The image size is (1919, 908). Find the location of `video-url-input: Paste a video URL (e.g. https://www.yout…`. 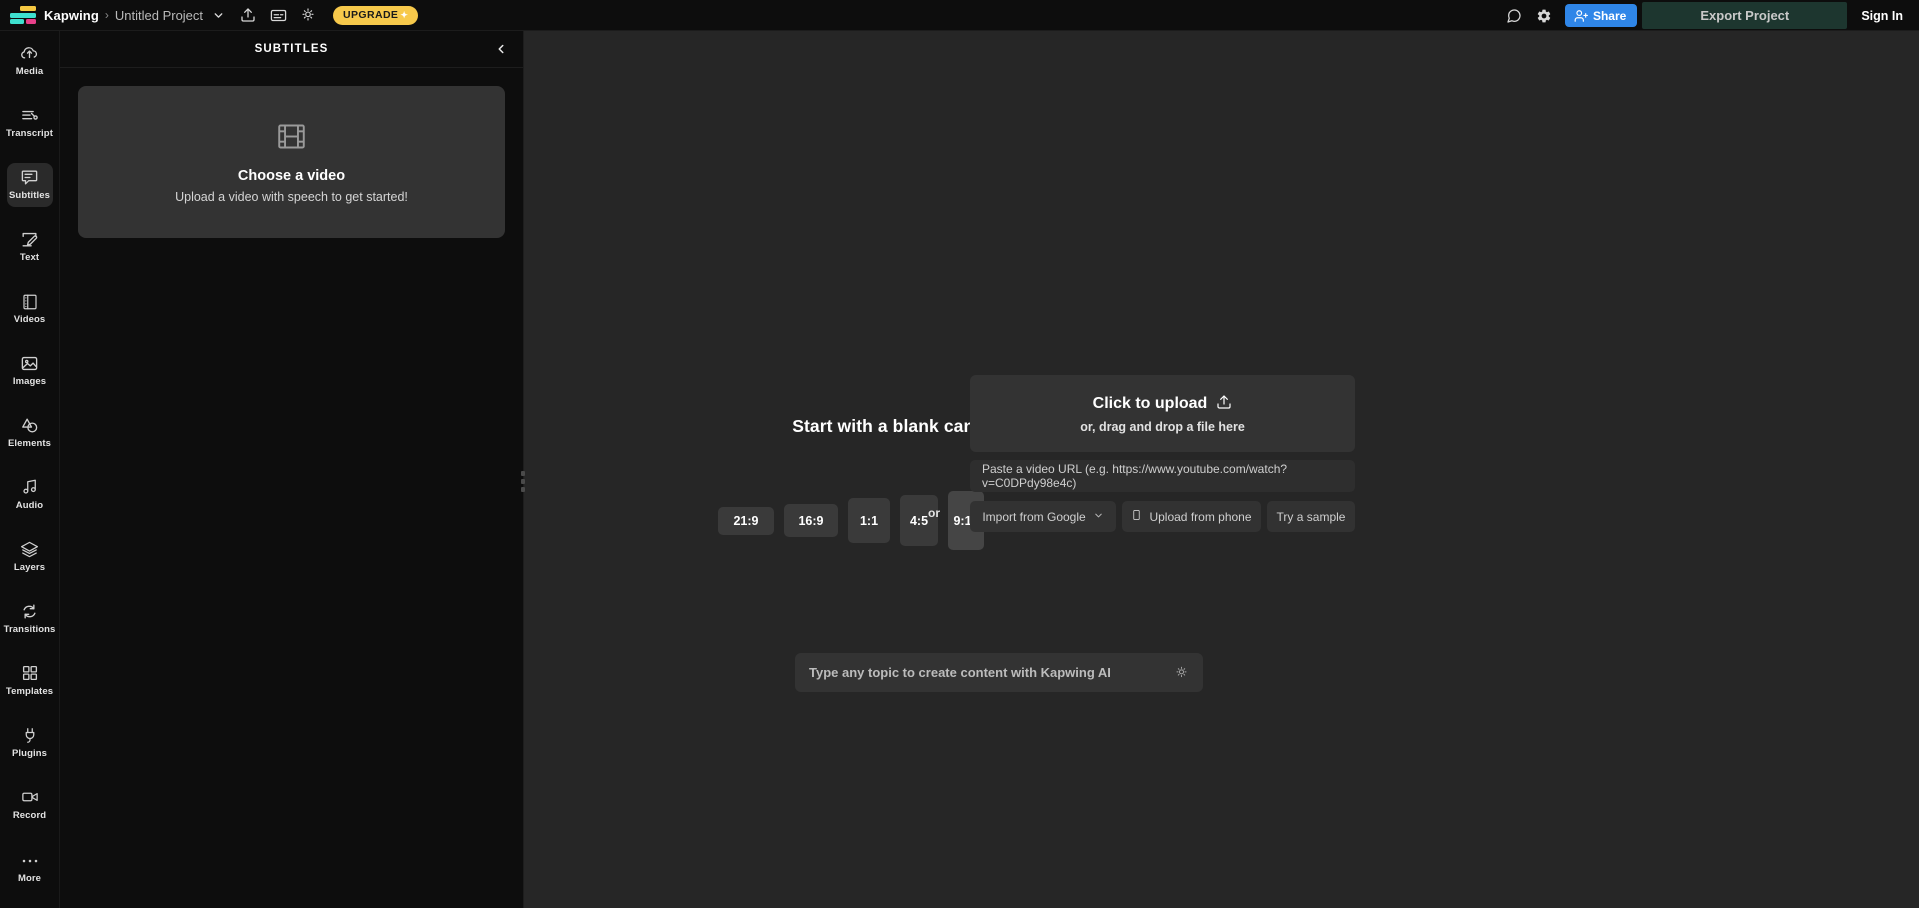

video-url-input: Paste a video URL (e.g. https://www.yout… is located at coordinates (1162, 476).